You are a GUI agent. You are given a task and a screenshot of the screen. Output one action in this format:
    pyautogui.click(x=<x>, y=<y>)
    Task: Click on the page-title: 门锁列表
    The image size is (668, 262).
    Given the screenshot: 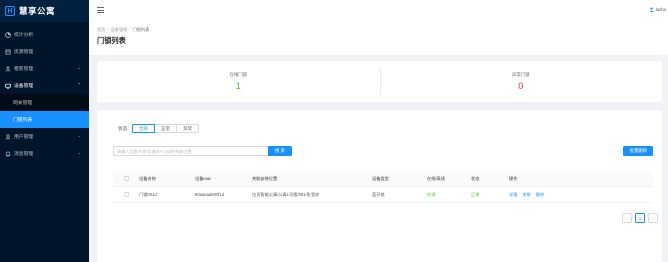 What is the action you would take?
    pyautogui.click(x=111, y=40)
    